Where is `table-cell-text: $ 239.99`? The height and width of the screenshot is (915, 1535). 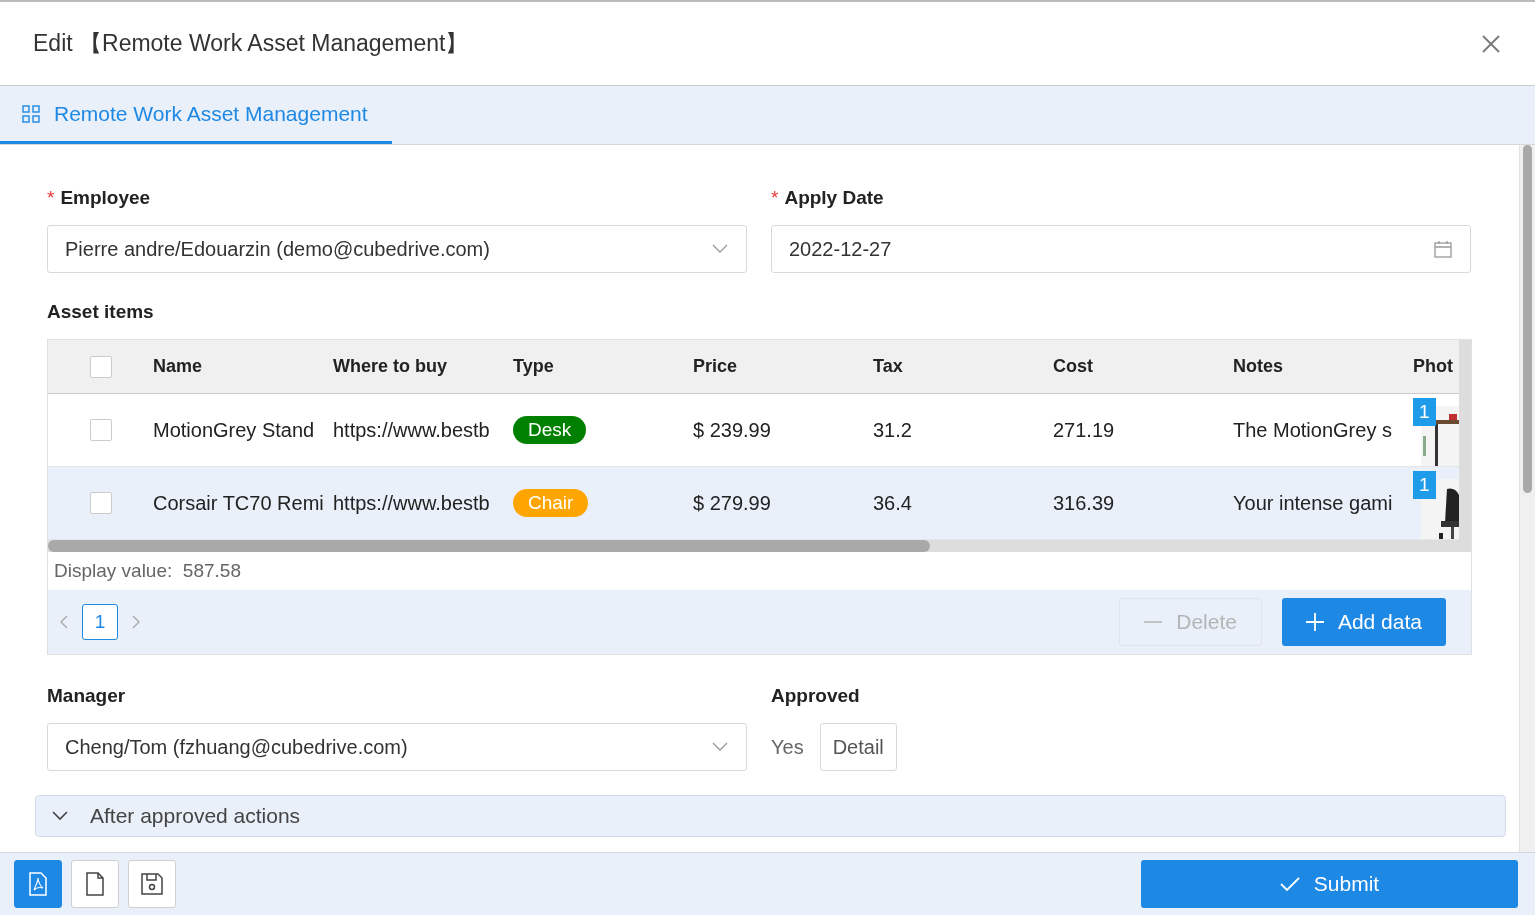
table-cell-text: $ 239.99 is located at coordinates (732, 430).